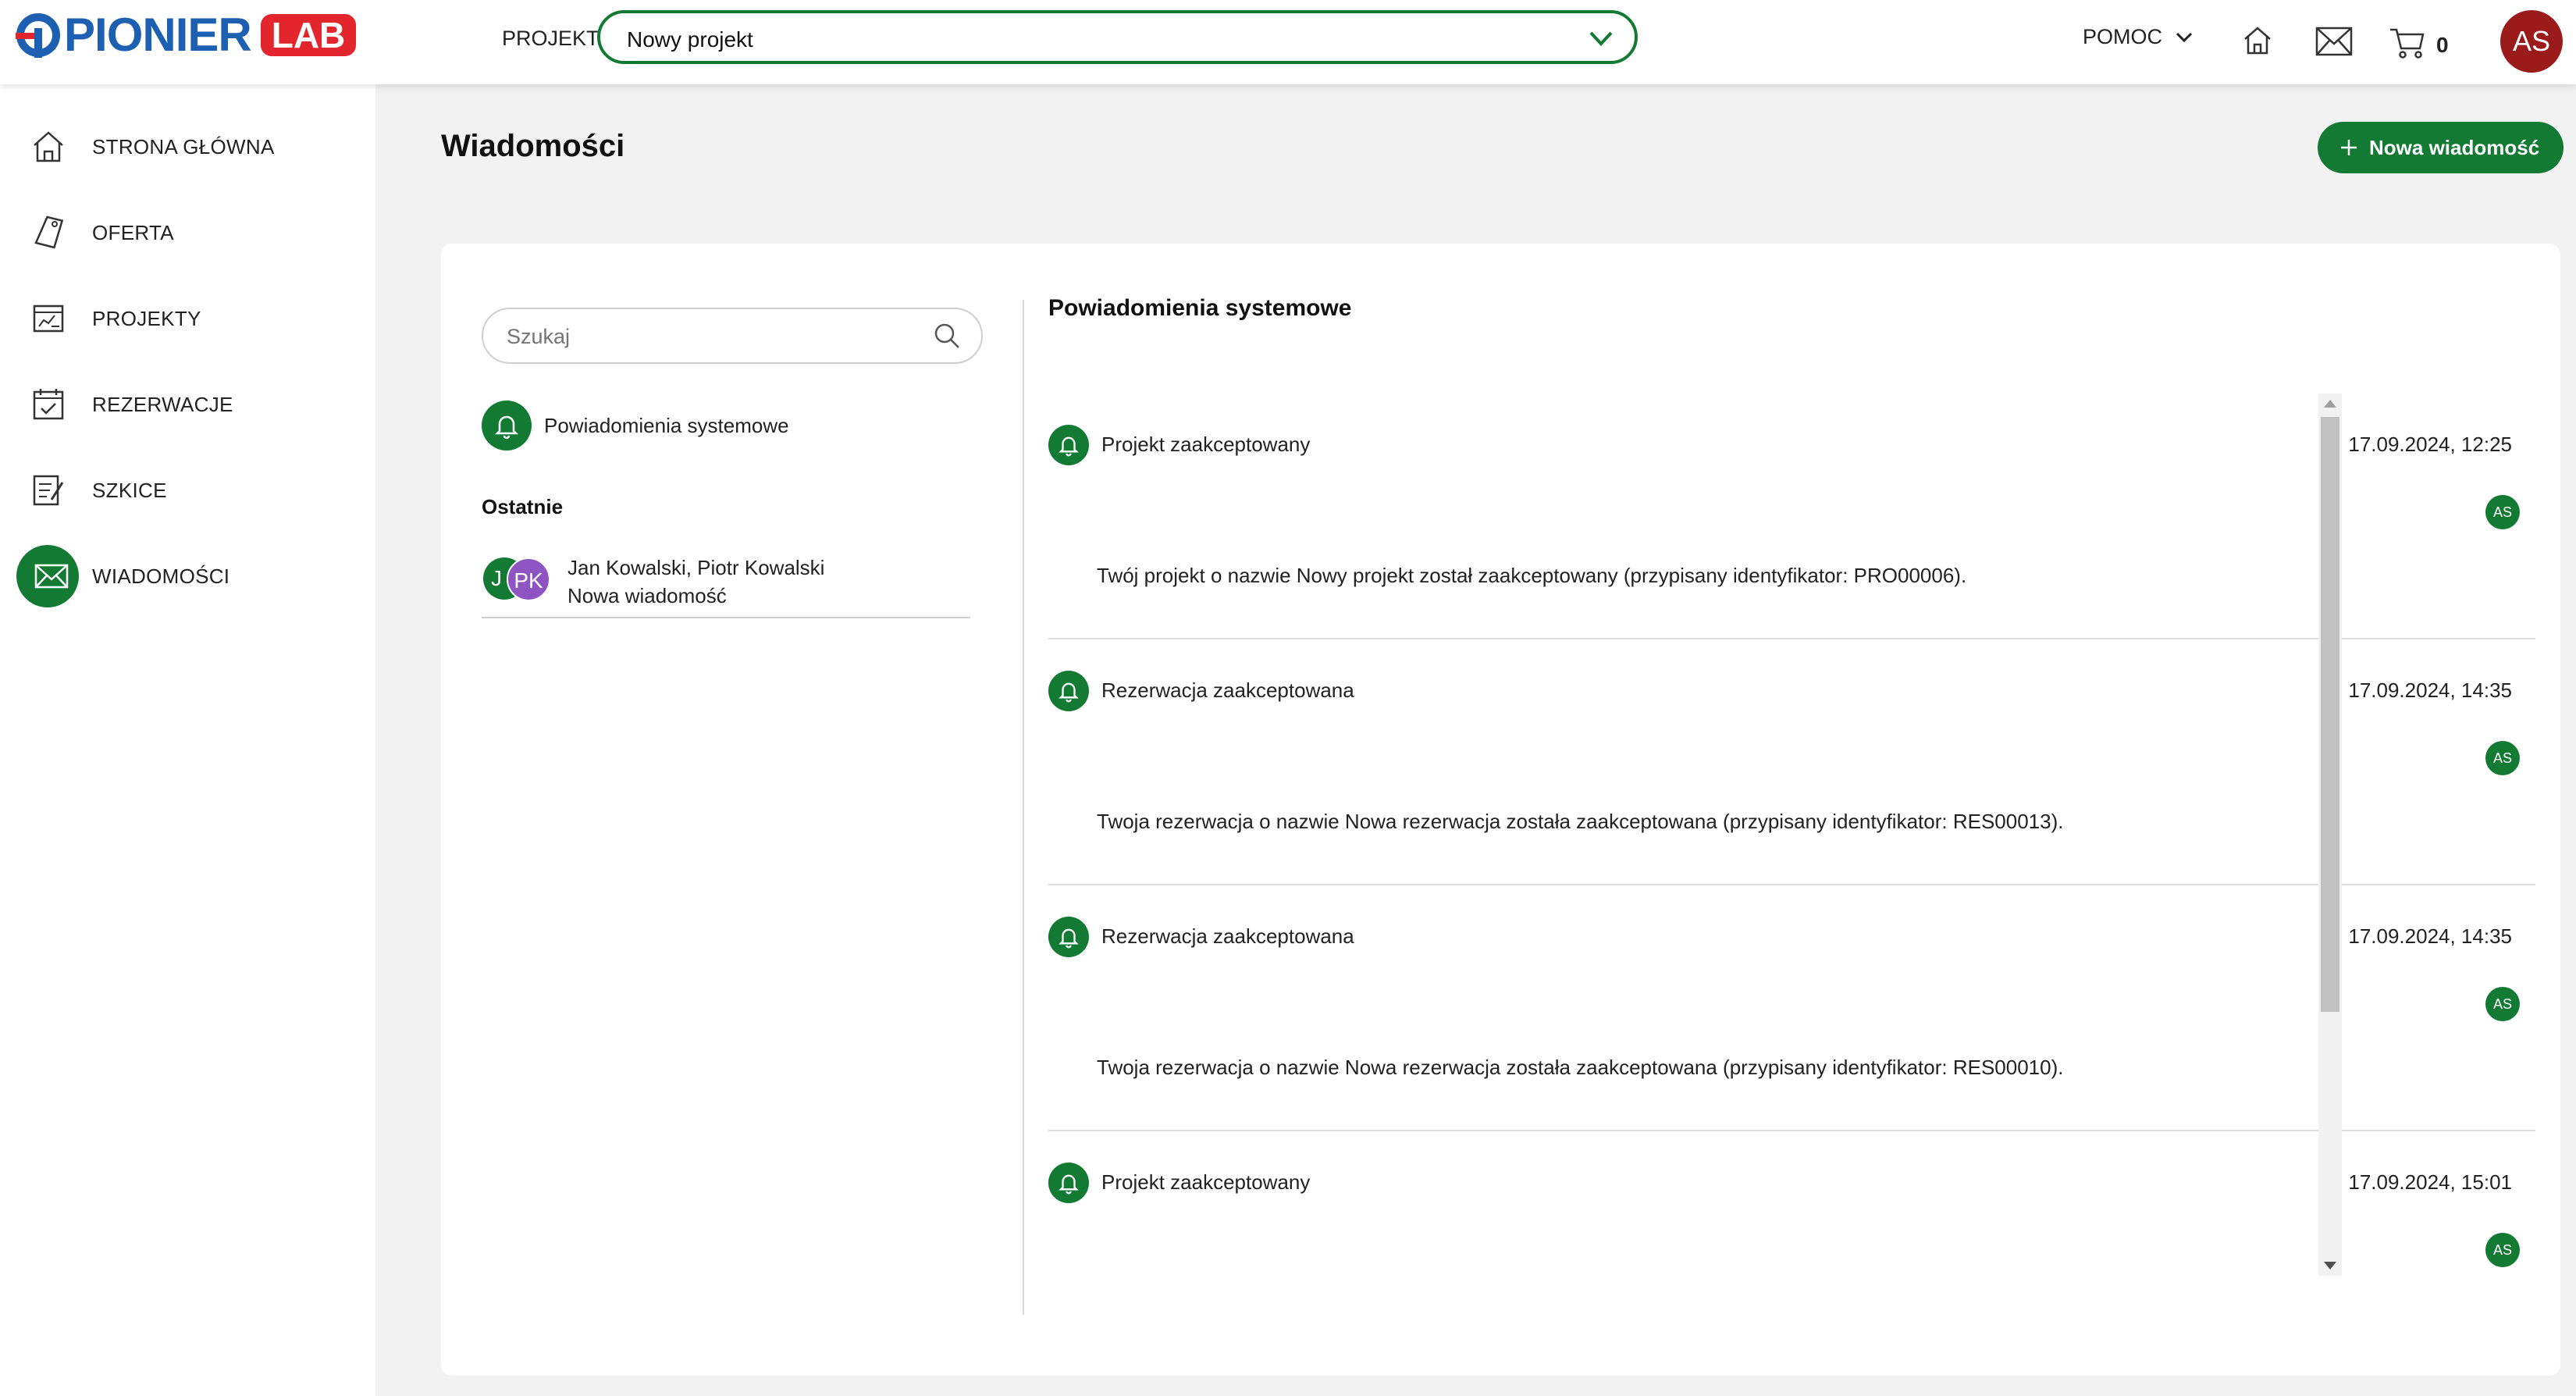 The image size is (2576, 1396). Describe the element at coordinates (48, 491) in the screenshot. I see `draft-icon` at that location.